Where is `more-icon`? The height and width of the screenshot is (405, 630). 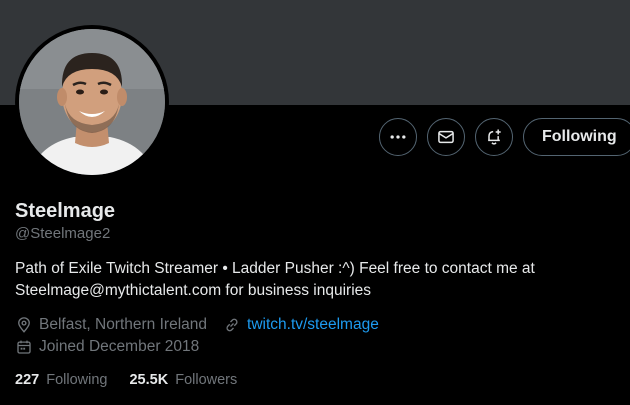 more-icon is located at coordinates (398, 137).